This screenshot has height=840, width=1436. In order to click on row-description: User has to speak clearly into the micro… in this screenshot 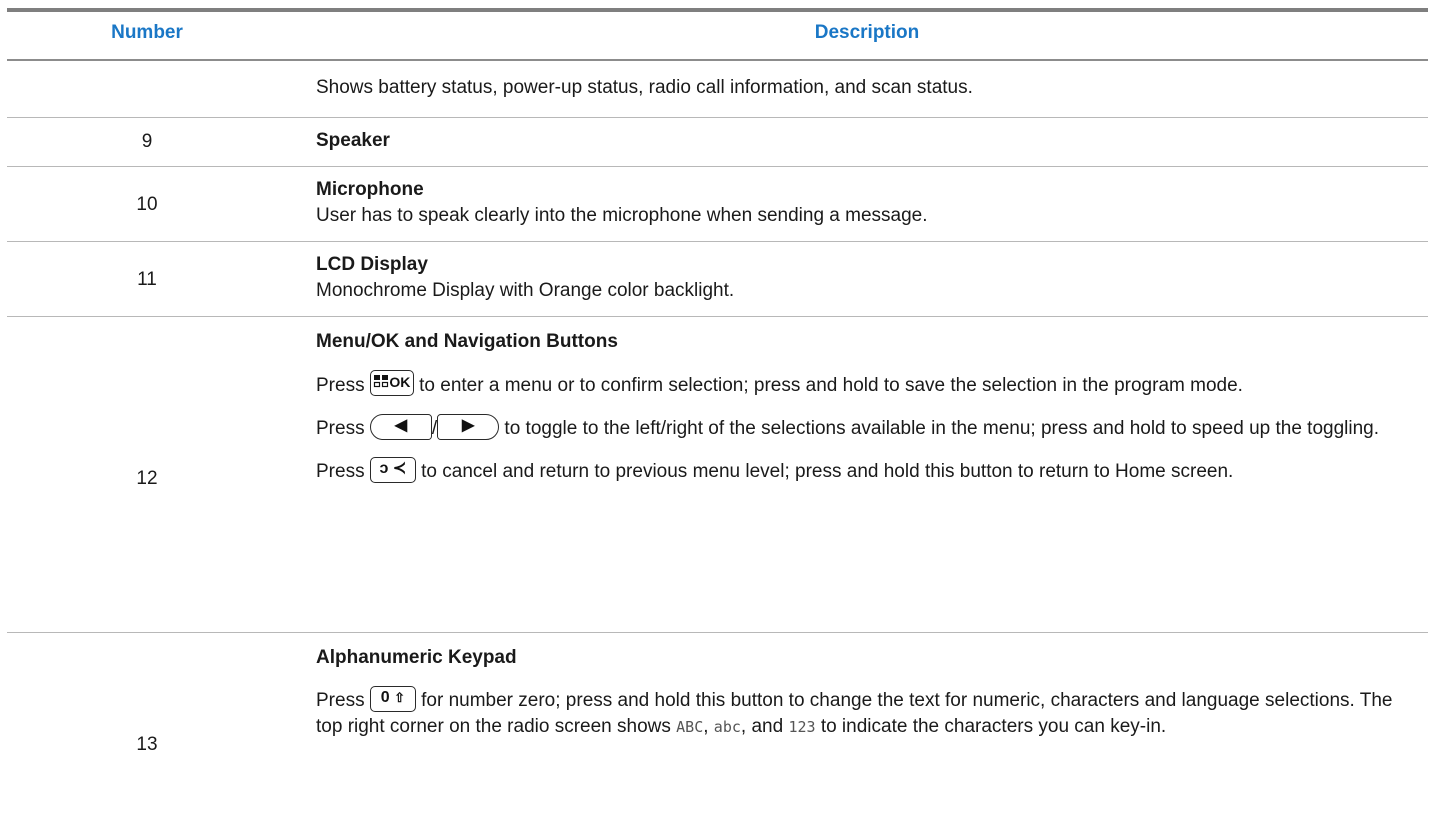, I will do `click(622, 215)`.